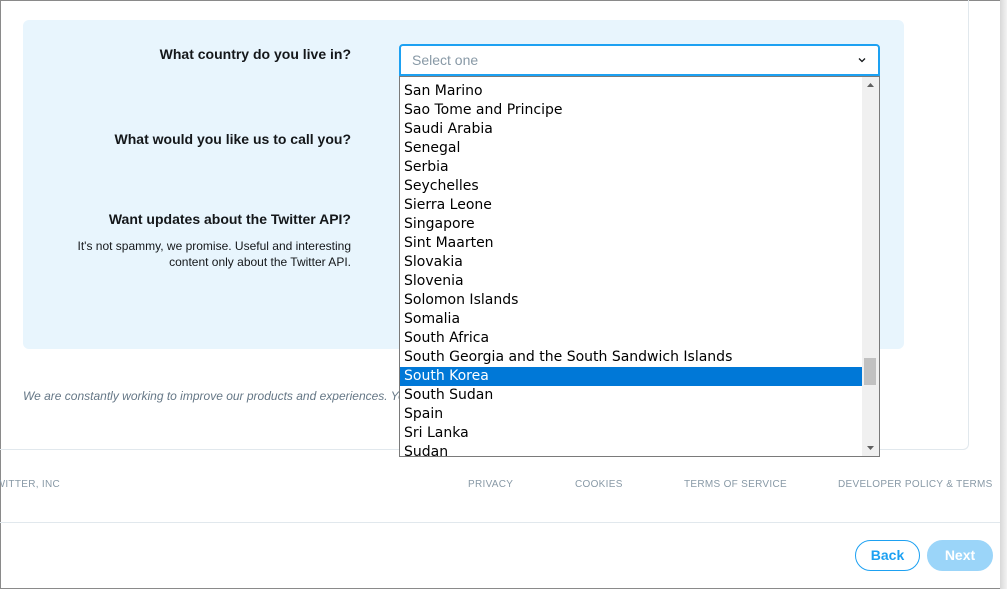  What do you see at coordinates (631, 224) in the screenshot?
I see `country-option: Singapore` at bounding box center [631, 224].